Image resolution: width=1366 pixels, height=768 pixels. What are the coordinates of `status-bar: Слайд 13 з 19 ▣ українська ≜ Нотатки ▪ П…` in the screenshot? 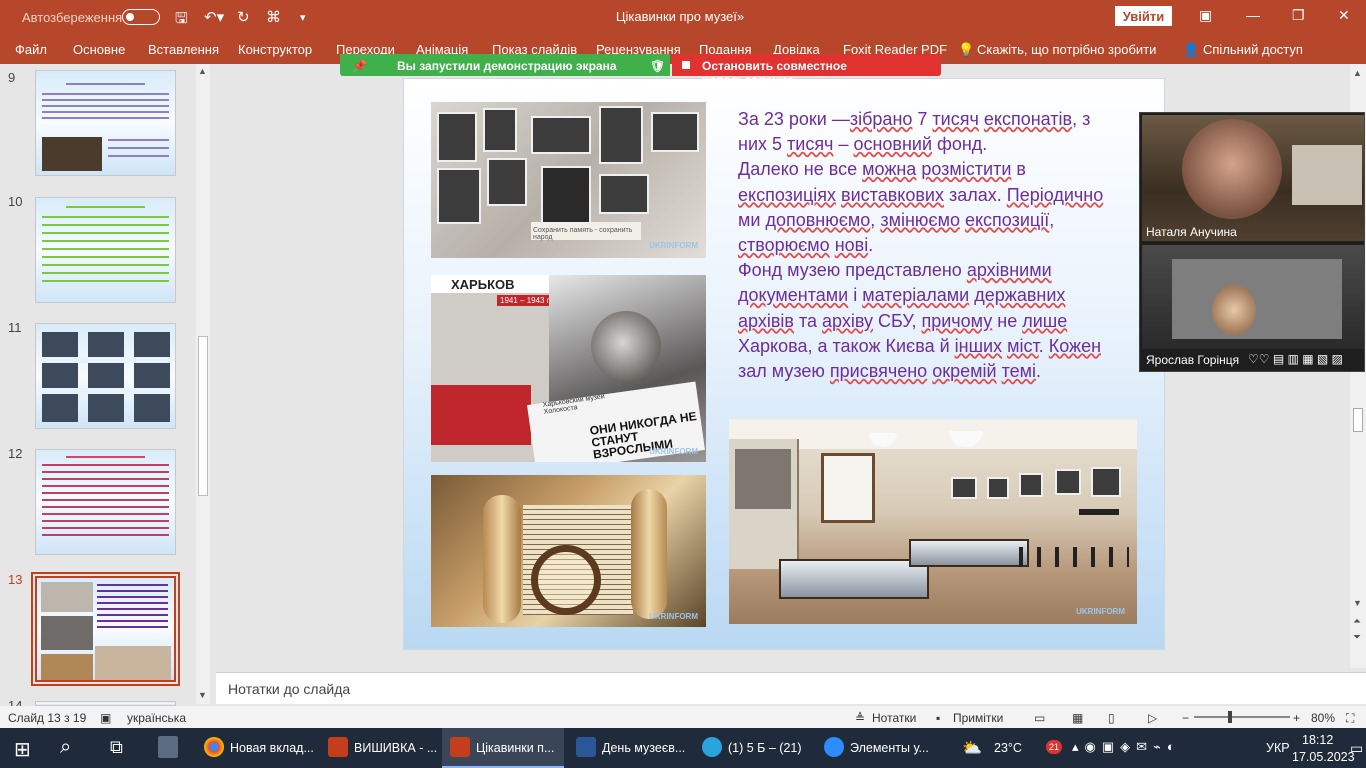 It's located at (683, 717).